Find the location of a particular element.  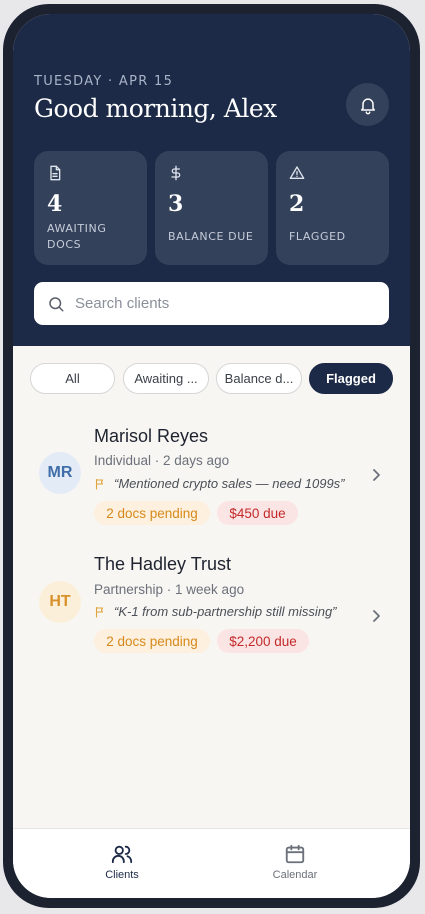

calendar-icon is located at coordinates (295, 854).